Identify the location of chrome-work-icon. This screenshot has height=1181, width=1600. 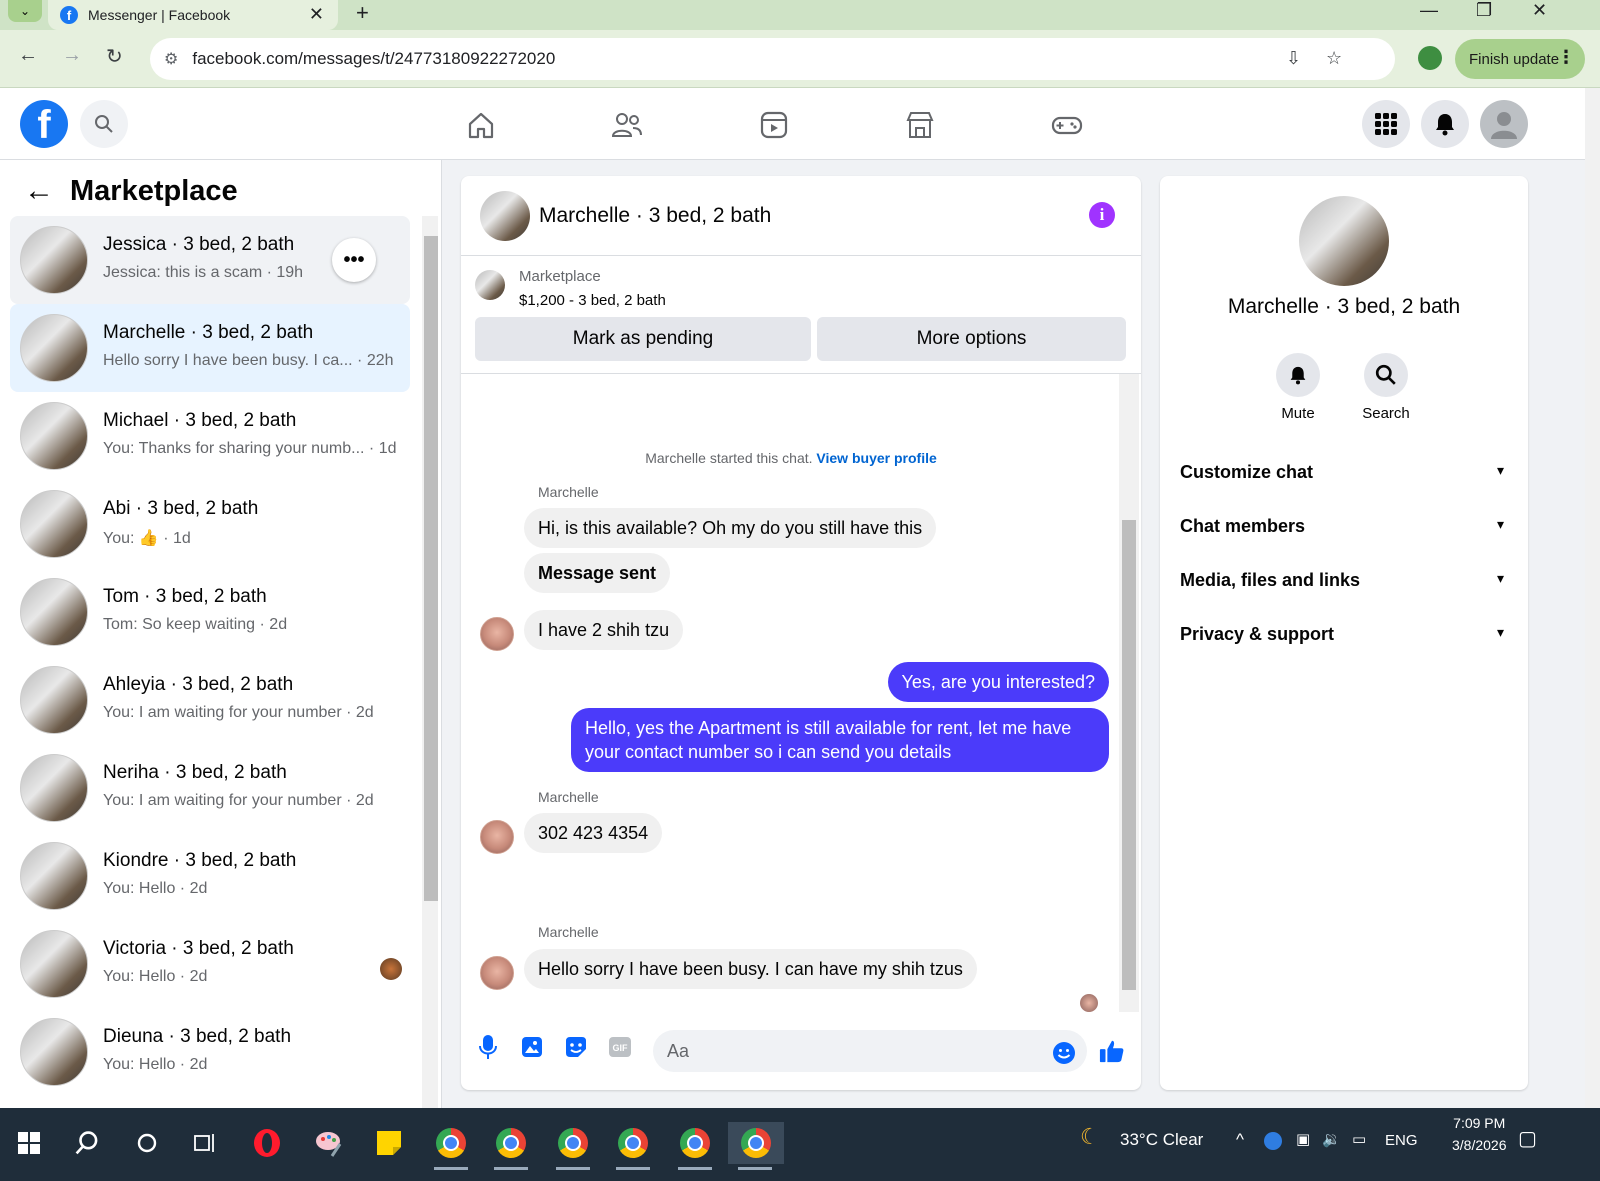
(451, 1146).